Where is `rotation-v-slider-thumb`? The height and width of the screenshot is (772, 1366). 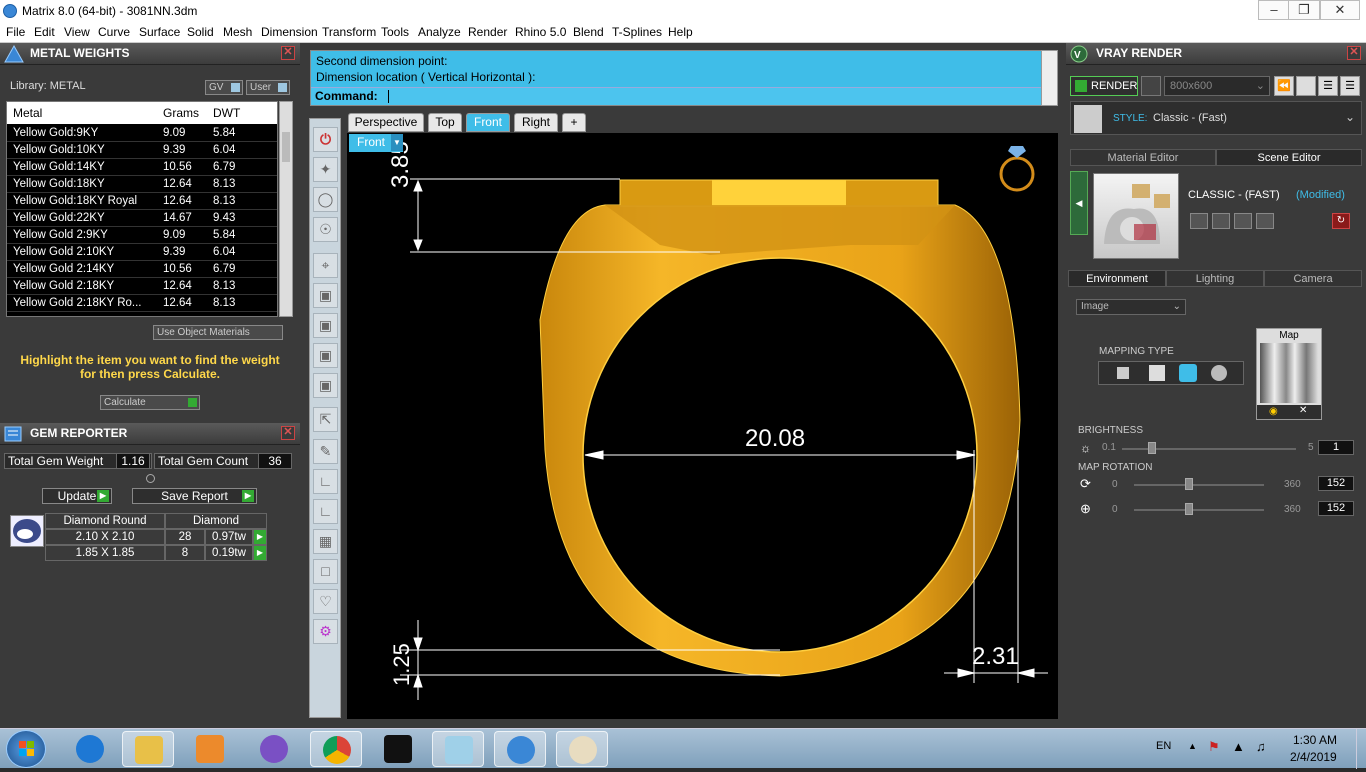 rotation-v-slider-thumb is located at coordinates (1188, 509).